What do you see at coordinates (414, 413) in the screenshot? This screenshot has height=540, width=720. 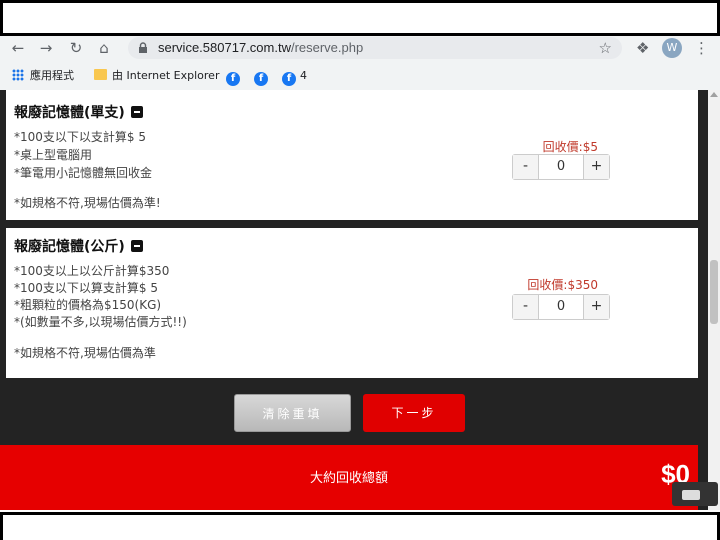 I see `next-button: 下一步` at bounding box center [414, 413].